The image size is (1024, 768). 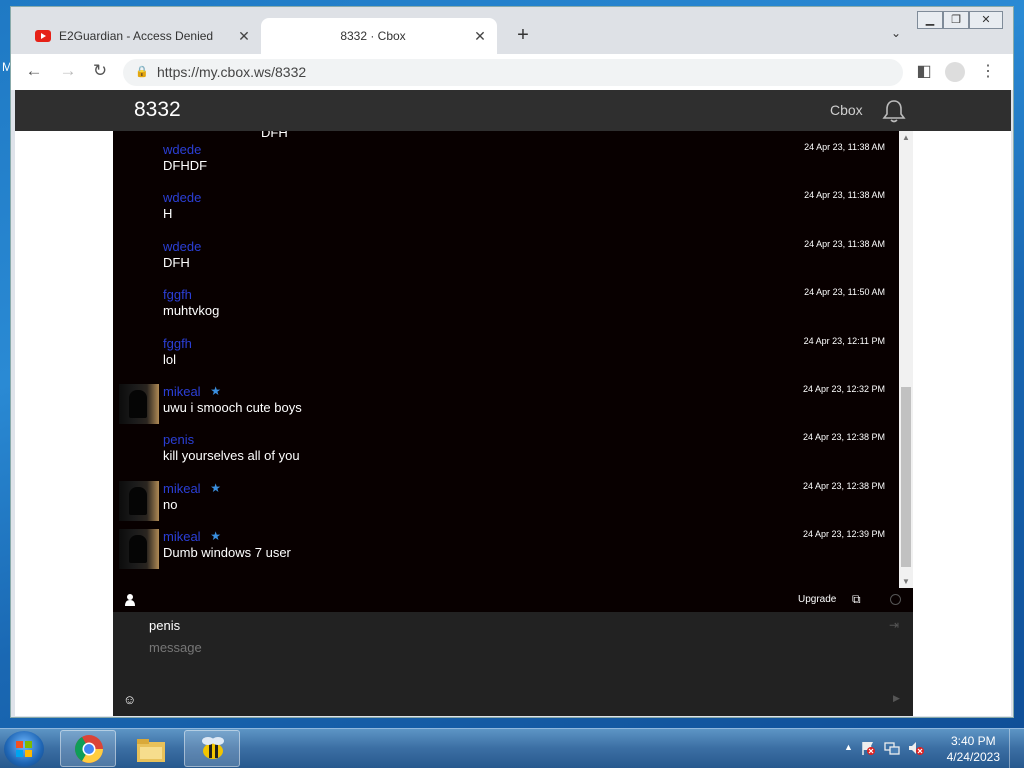 I want to click on new-tab-button: +, so click(x=523, y=35).